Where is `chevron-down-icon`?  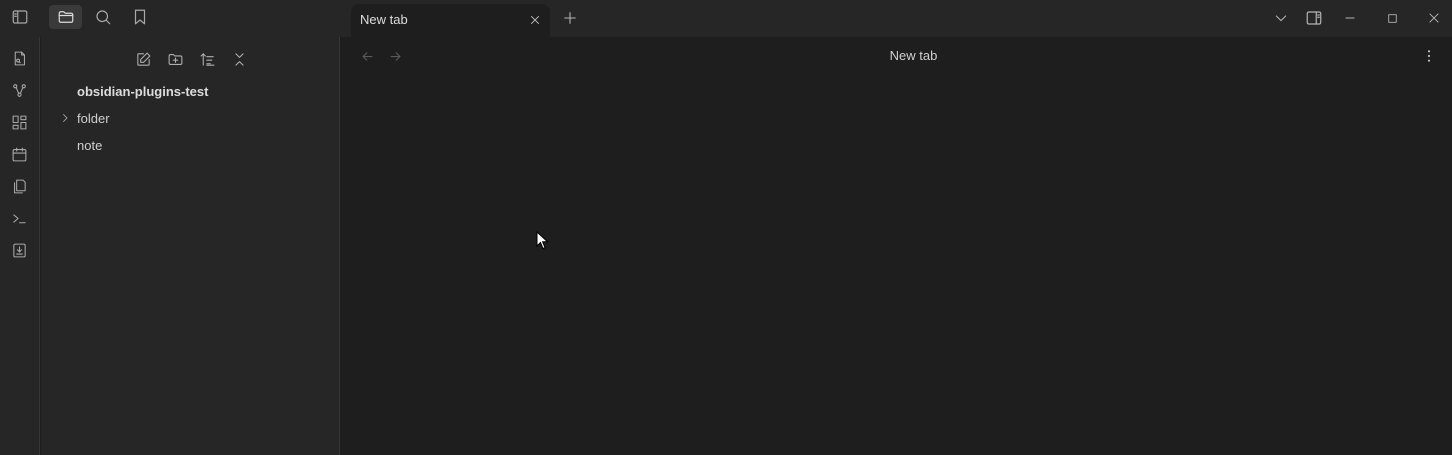 chevron-down-icon is located at coordinates (1281, 18).